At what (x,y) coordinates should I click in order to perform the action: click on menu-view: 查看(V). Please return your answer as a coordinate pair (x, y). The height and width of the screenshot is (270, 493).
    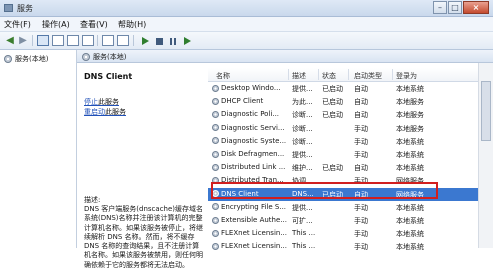
    Looking at the image, I should click on (94, 24).